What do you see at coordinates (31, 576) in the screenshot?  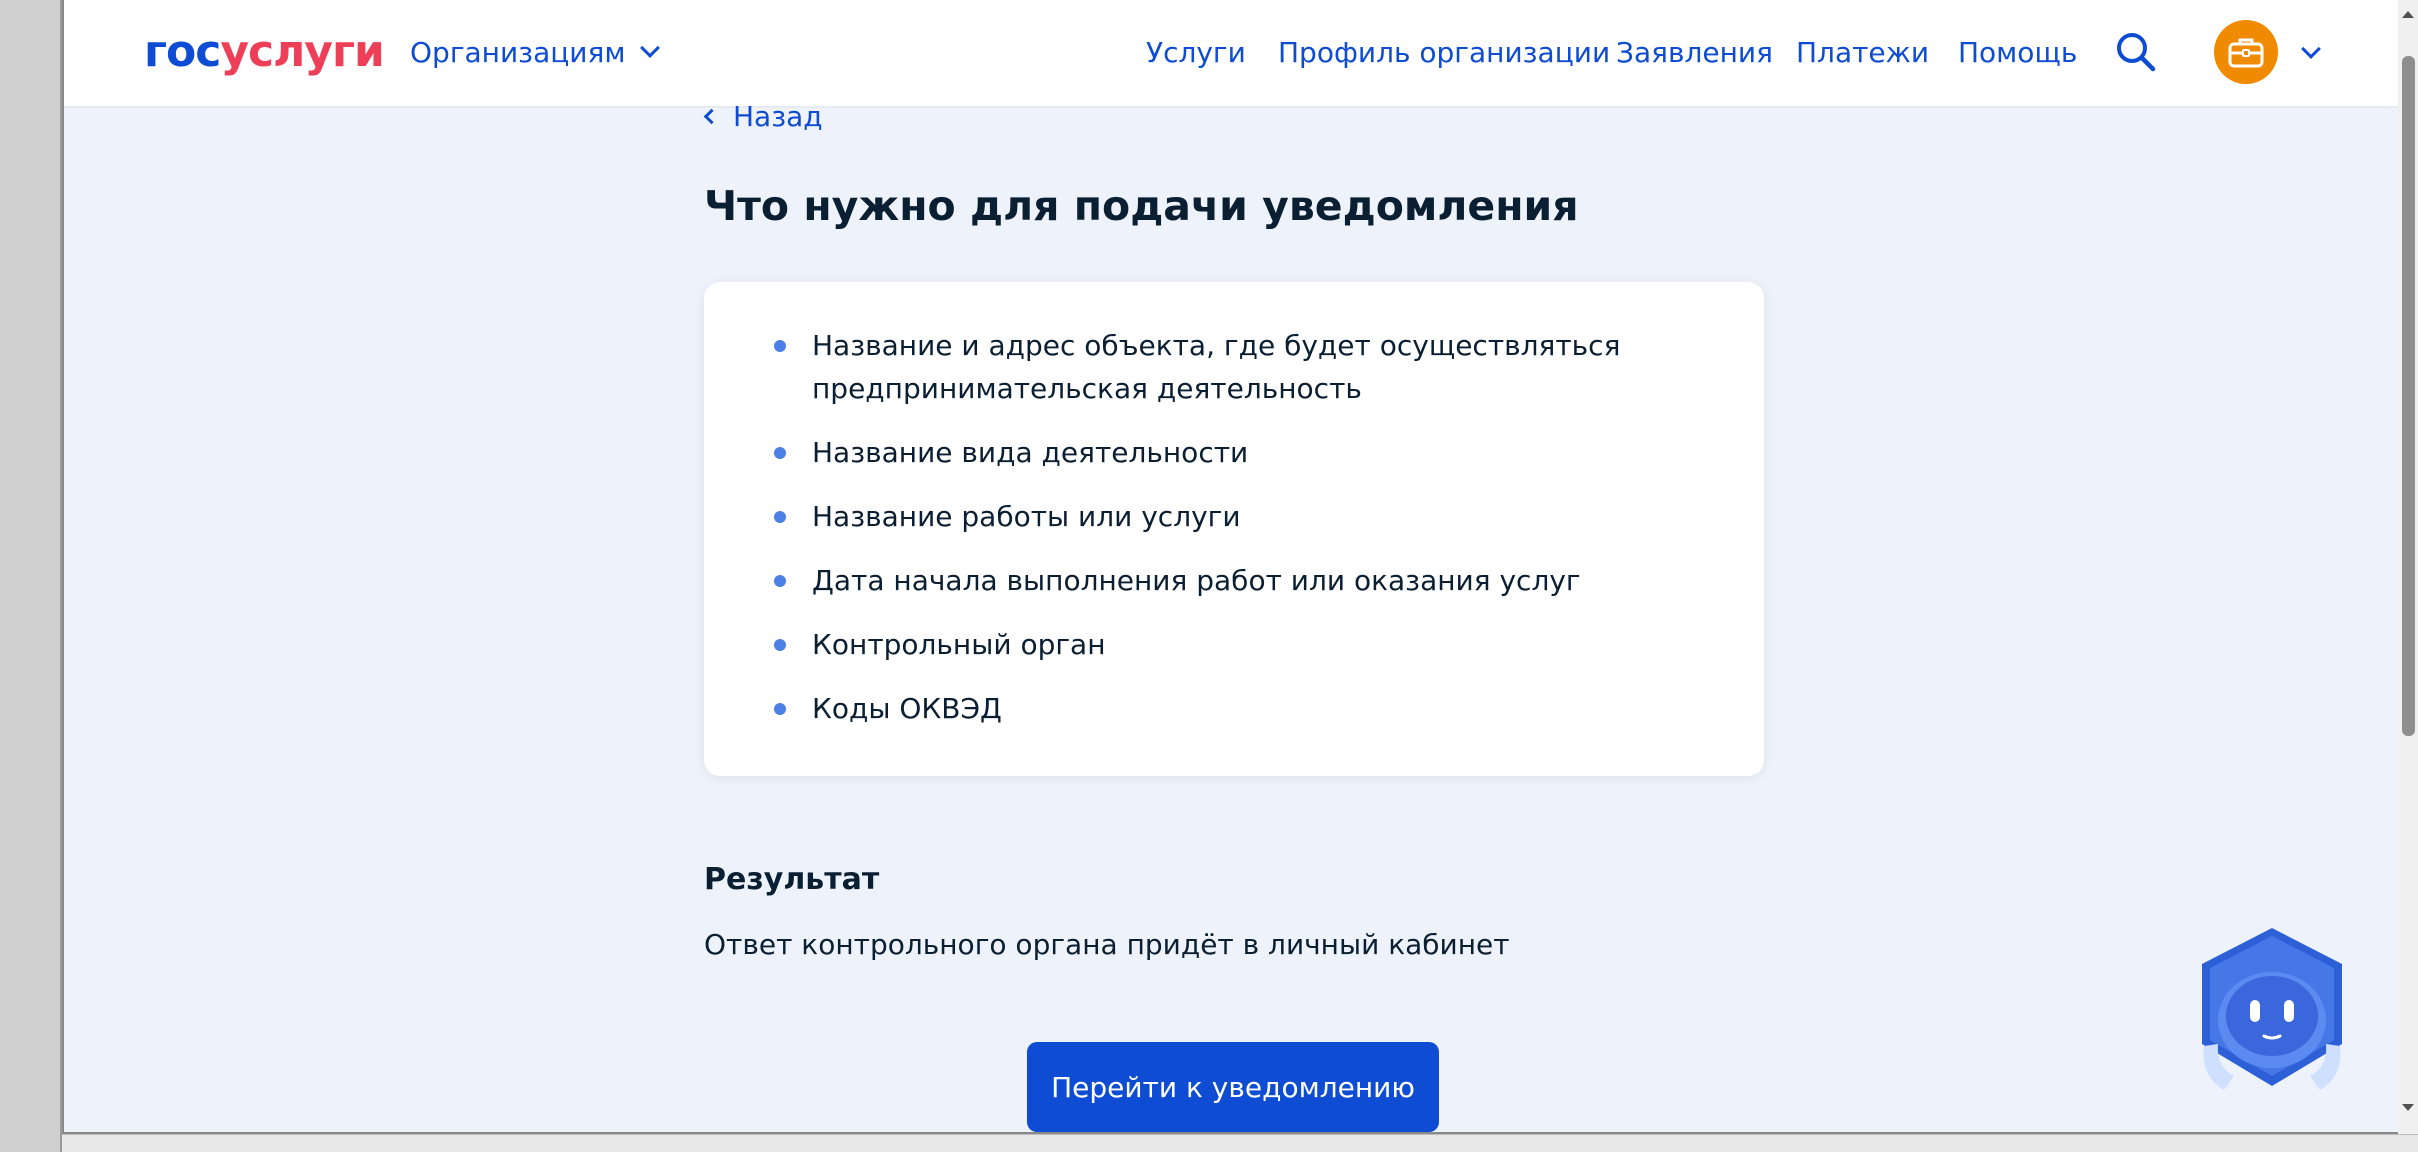 I see `background-window-edge` at bounding box center [31, 576].